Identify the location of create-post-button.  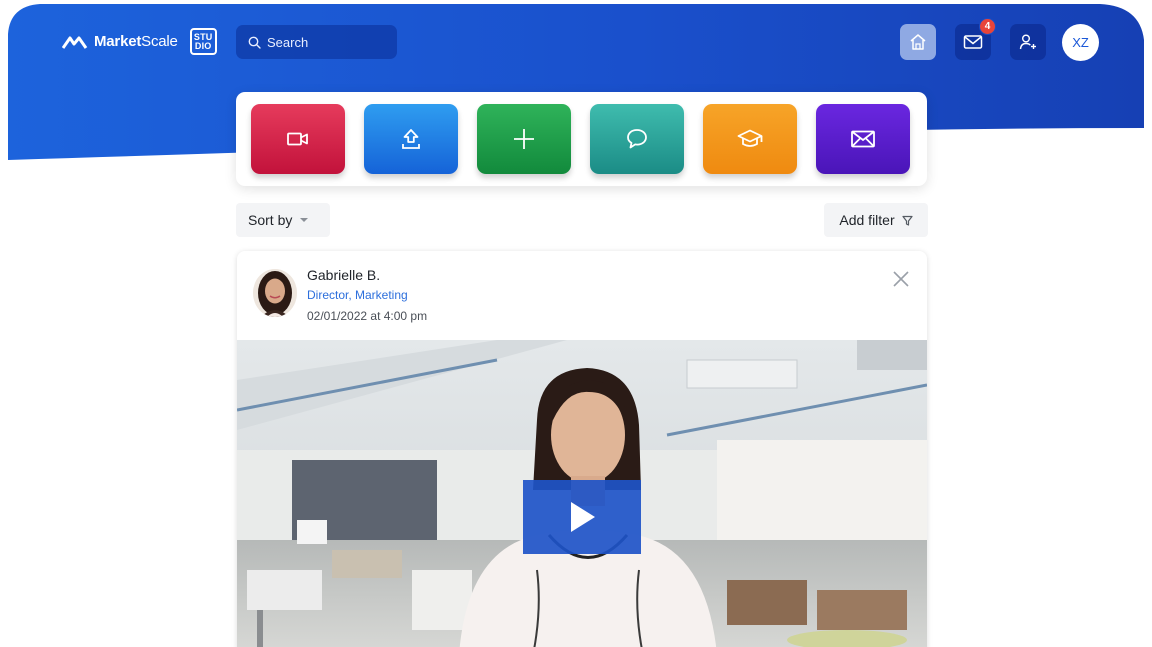
(524, 139).